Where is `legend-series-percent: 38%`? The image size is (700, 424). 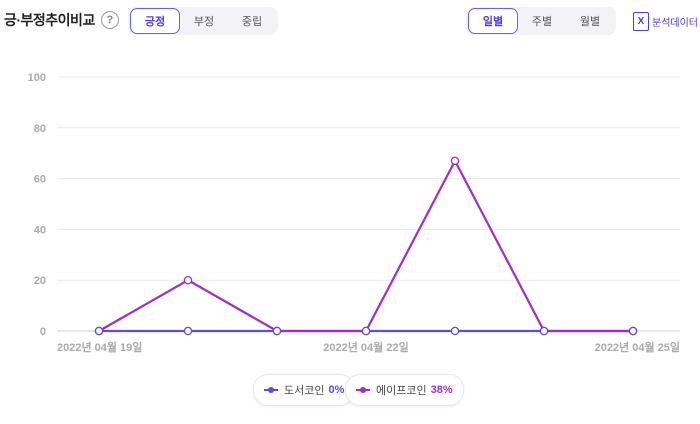 legend-series-percent: 38% is located at coordinates (441, 390).